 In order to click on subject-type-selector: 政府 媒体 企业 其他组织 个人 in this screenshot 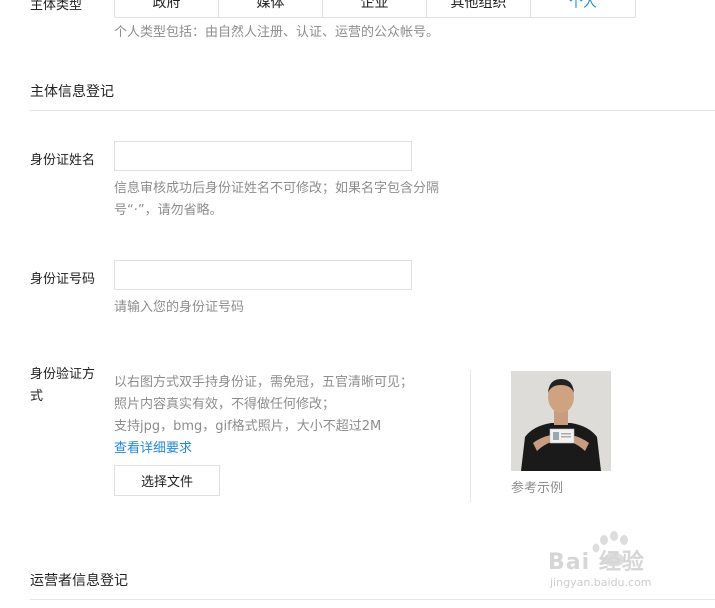, I will do `click(375, 9)`.